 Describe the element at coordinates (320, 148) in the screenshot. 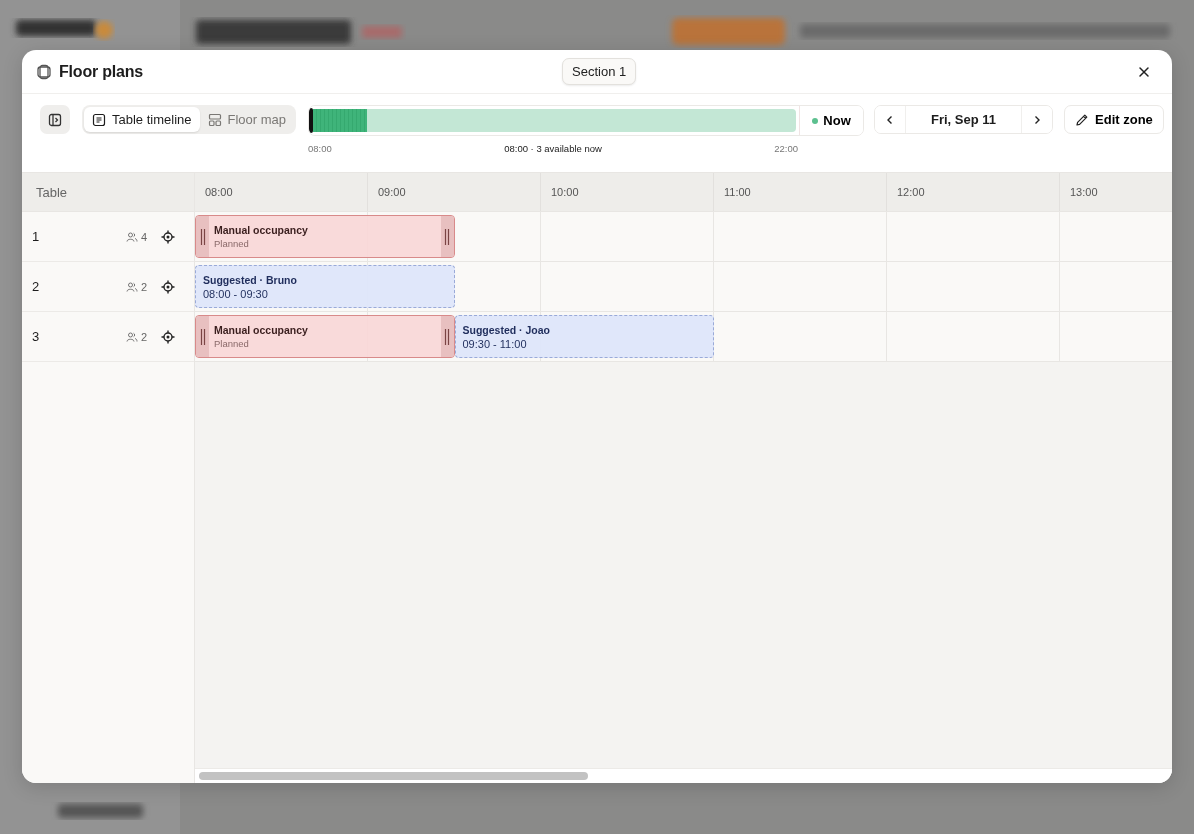

I see `start-time-label: 08:00` at that location.